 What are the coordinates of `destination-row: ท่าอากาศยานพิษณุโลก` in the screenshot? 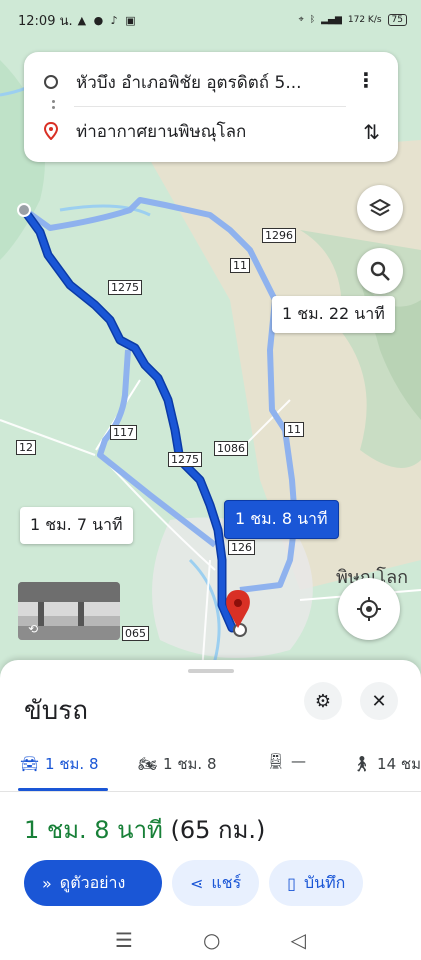 It's located at (211, 131).